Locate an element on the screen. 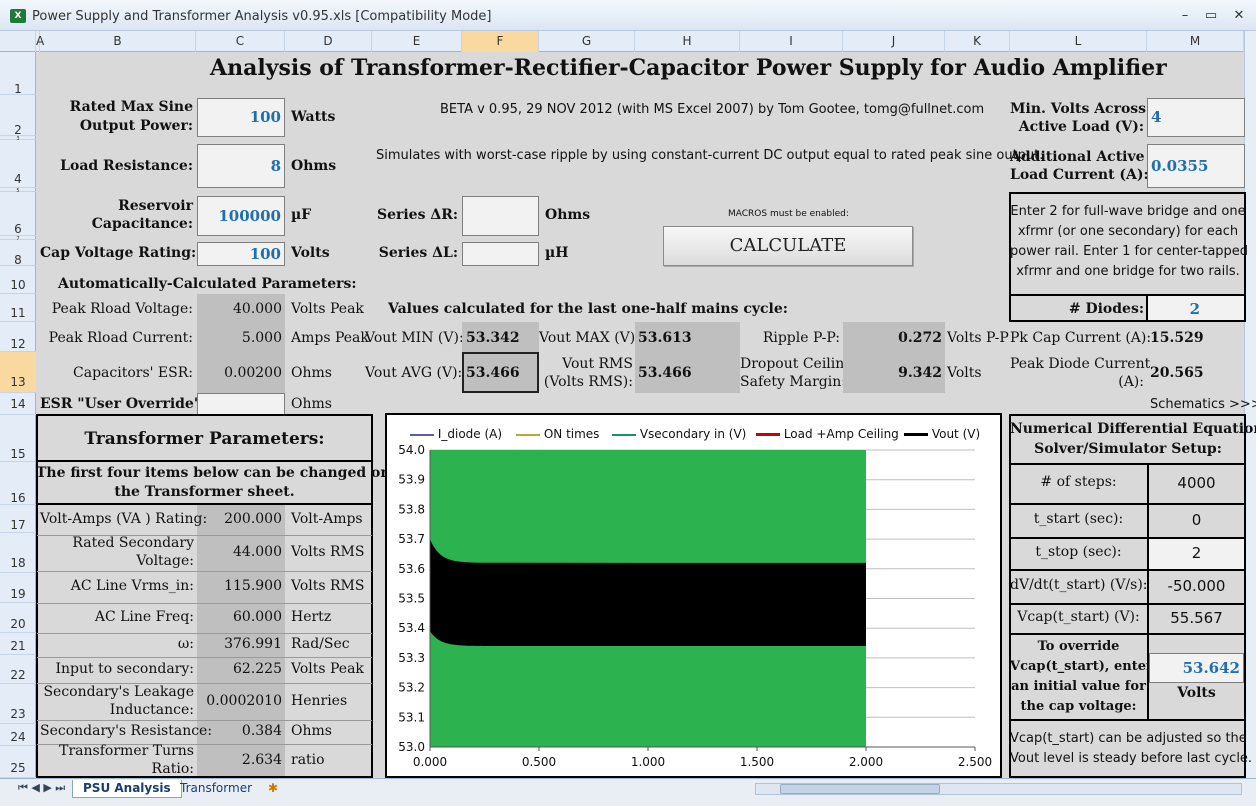  transformer-param-unit: Volt-Amps is located at coordinates (327, 519).